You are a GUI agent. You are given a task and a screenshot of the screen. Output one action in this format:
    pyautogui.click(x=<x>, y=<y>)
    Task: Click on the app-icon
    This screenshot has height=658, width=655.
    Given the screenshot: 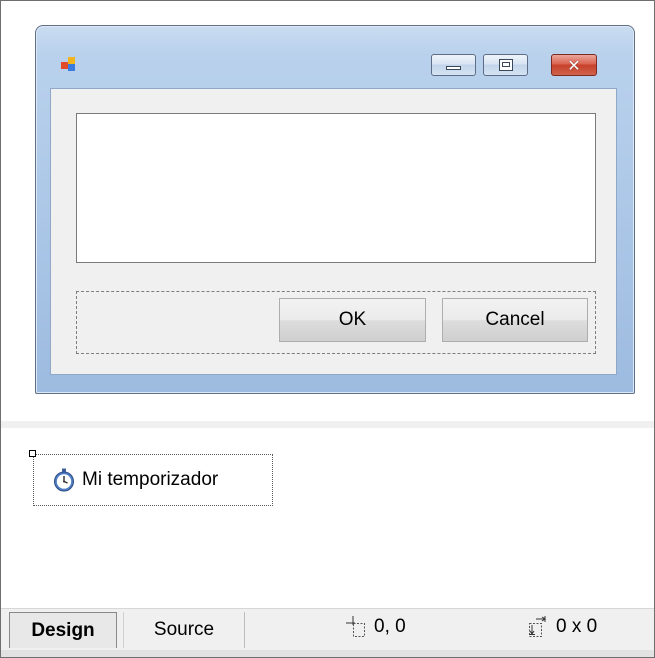 What is the action you would take?
    pyautogui.click(x=69, y=65)
    